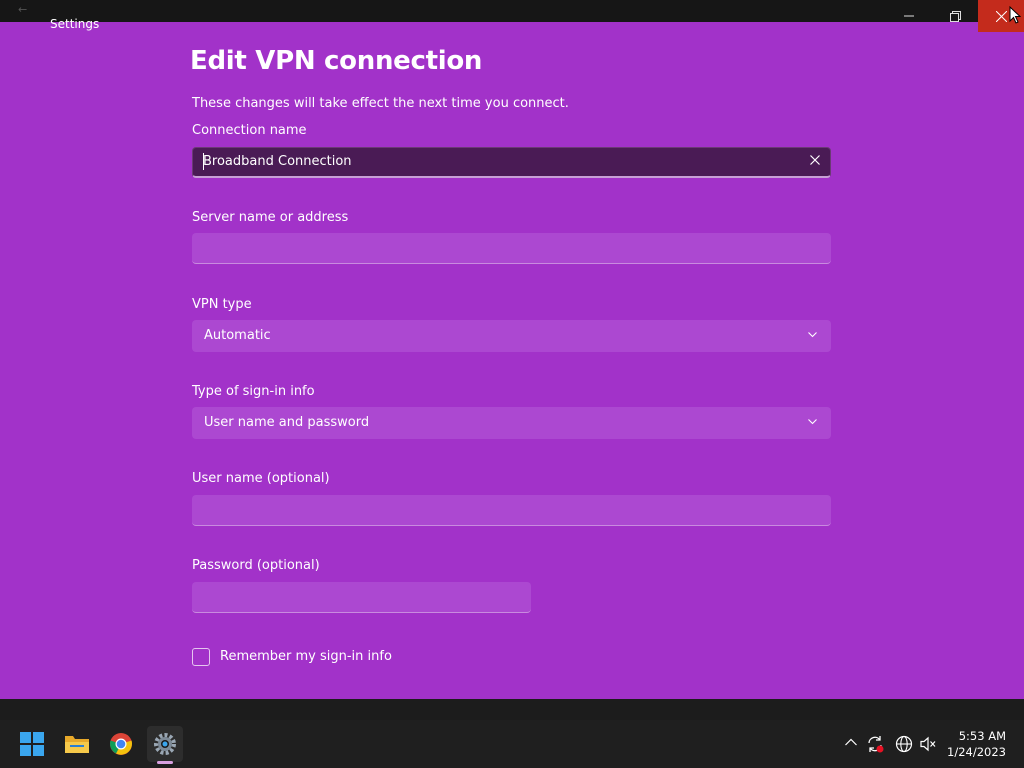 This screenshot has width=1024, height=768. What do you see at coordinates (22, 9) in the screenshot?
I see `back-arrow-icon: ←` at bounding box center [22, 9].